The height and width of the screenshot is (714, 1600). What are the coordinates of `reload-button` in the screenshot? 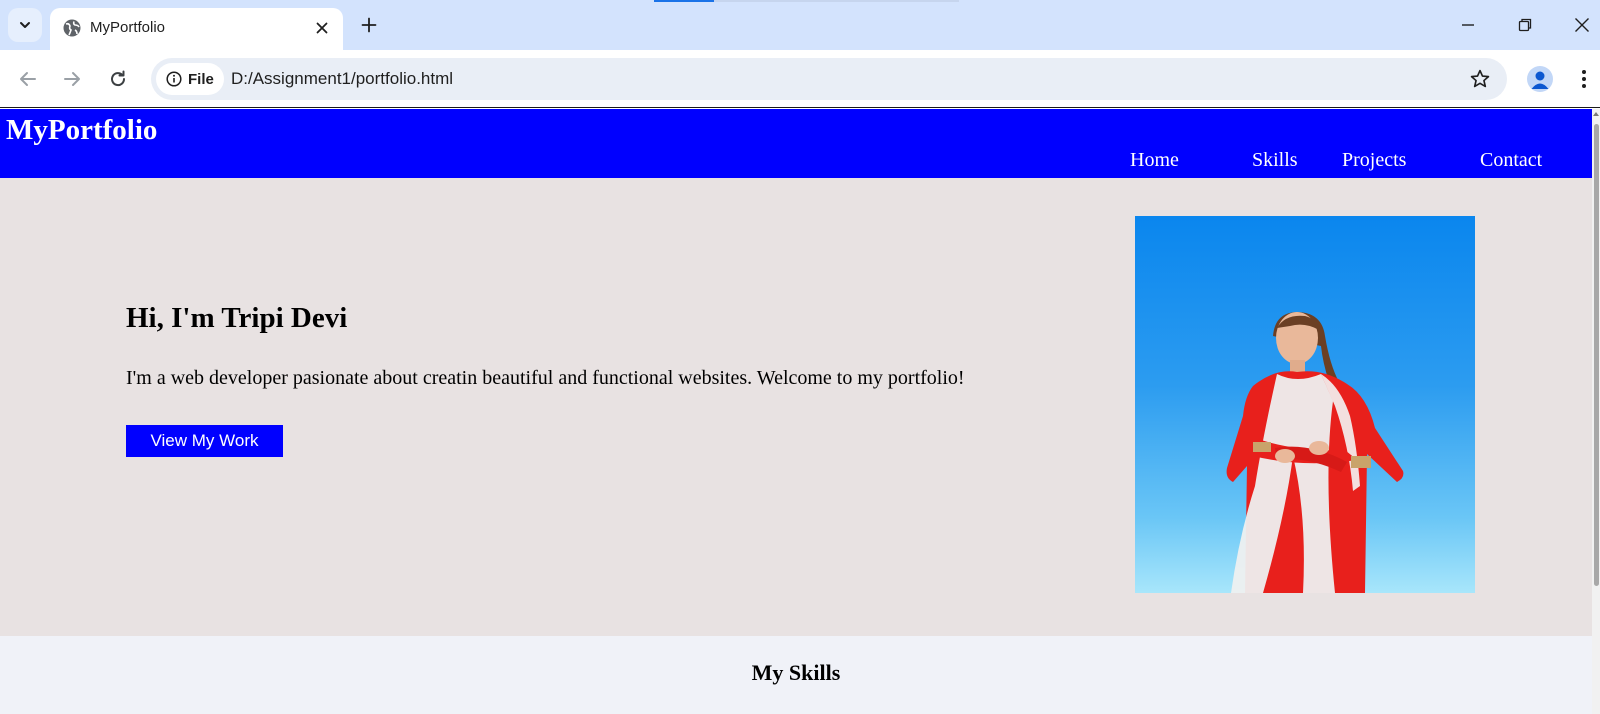 It's located at (118, 79).